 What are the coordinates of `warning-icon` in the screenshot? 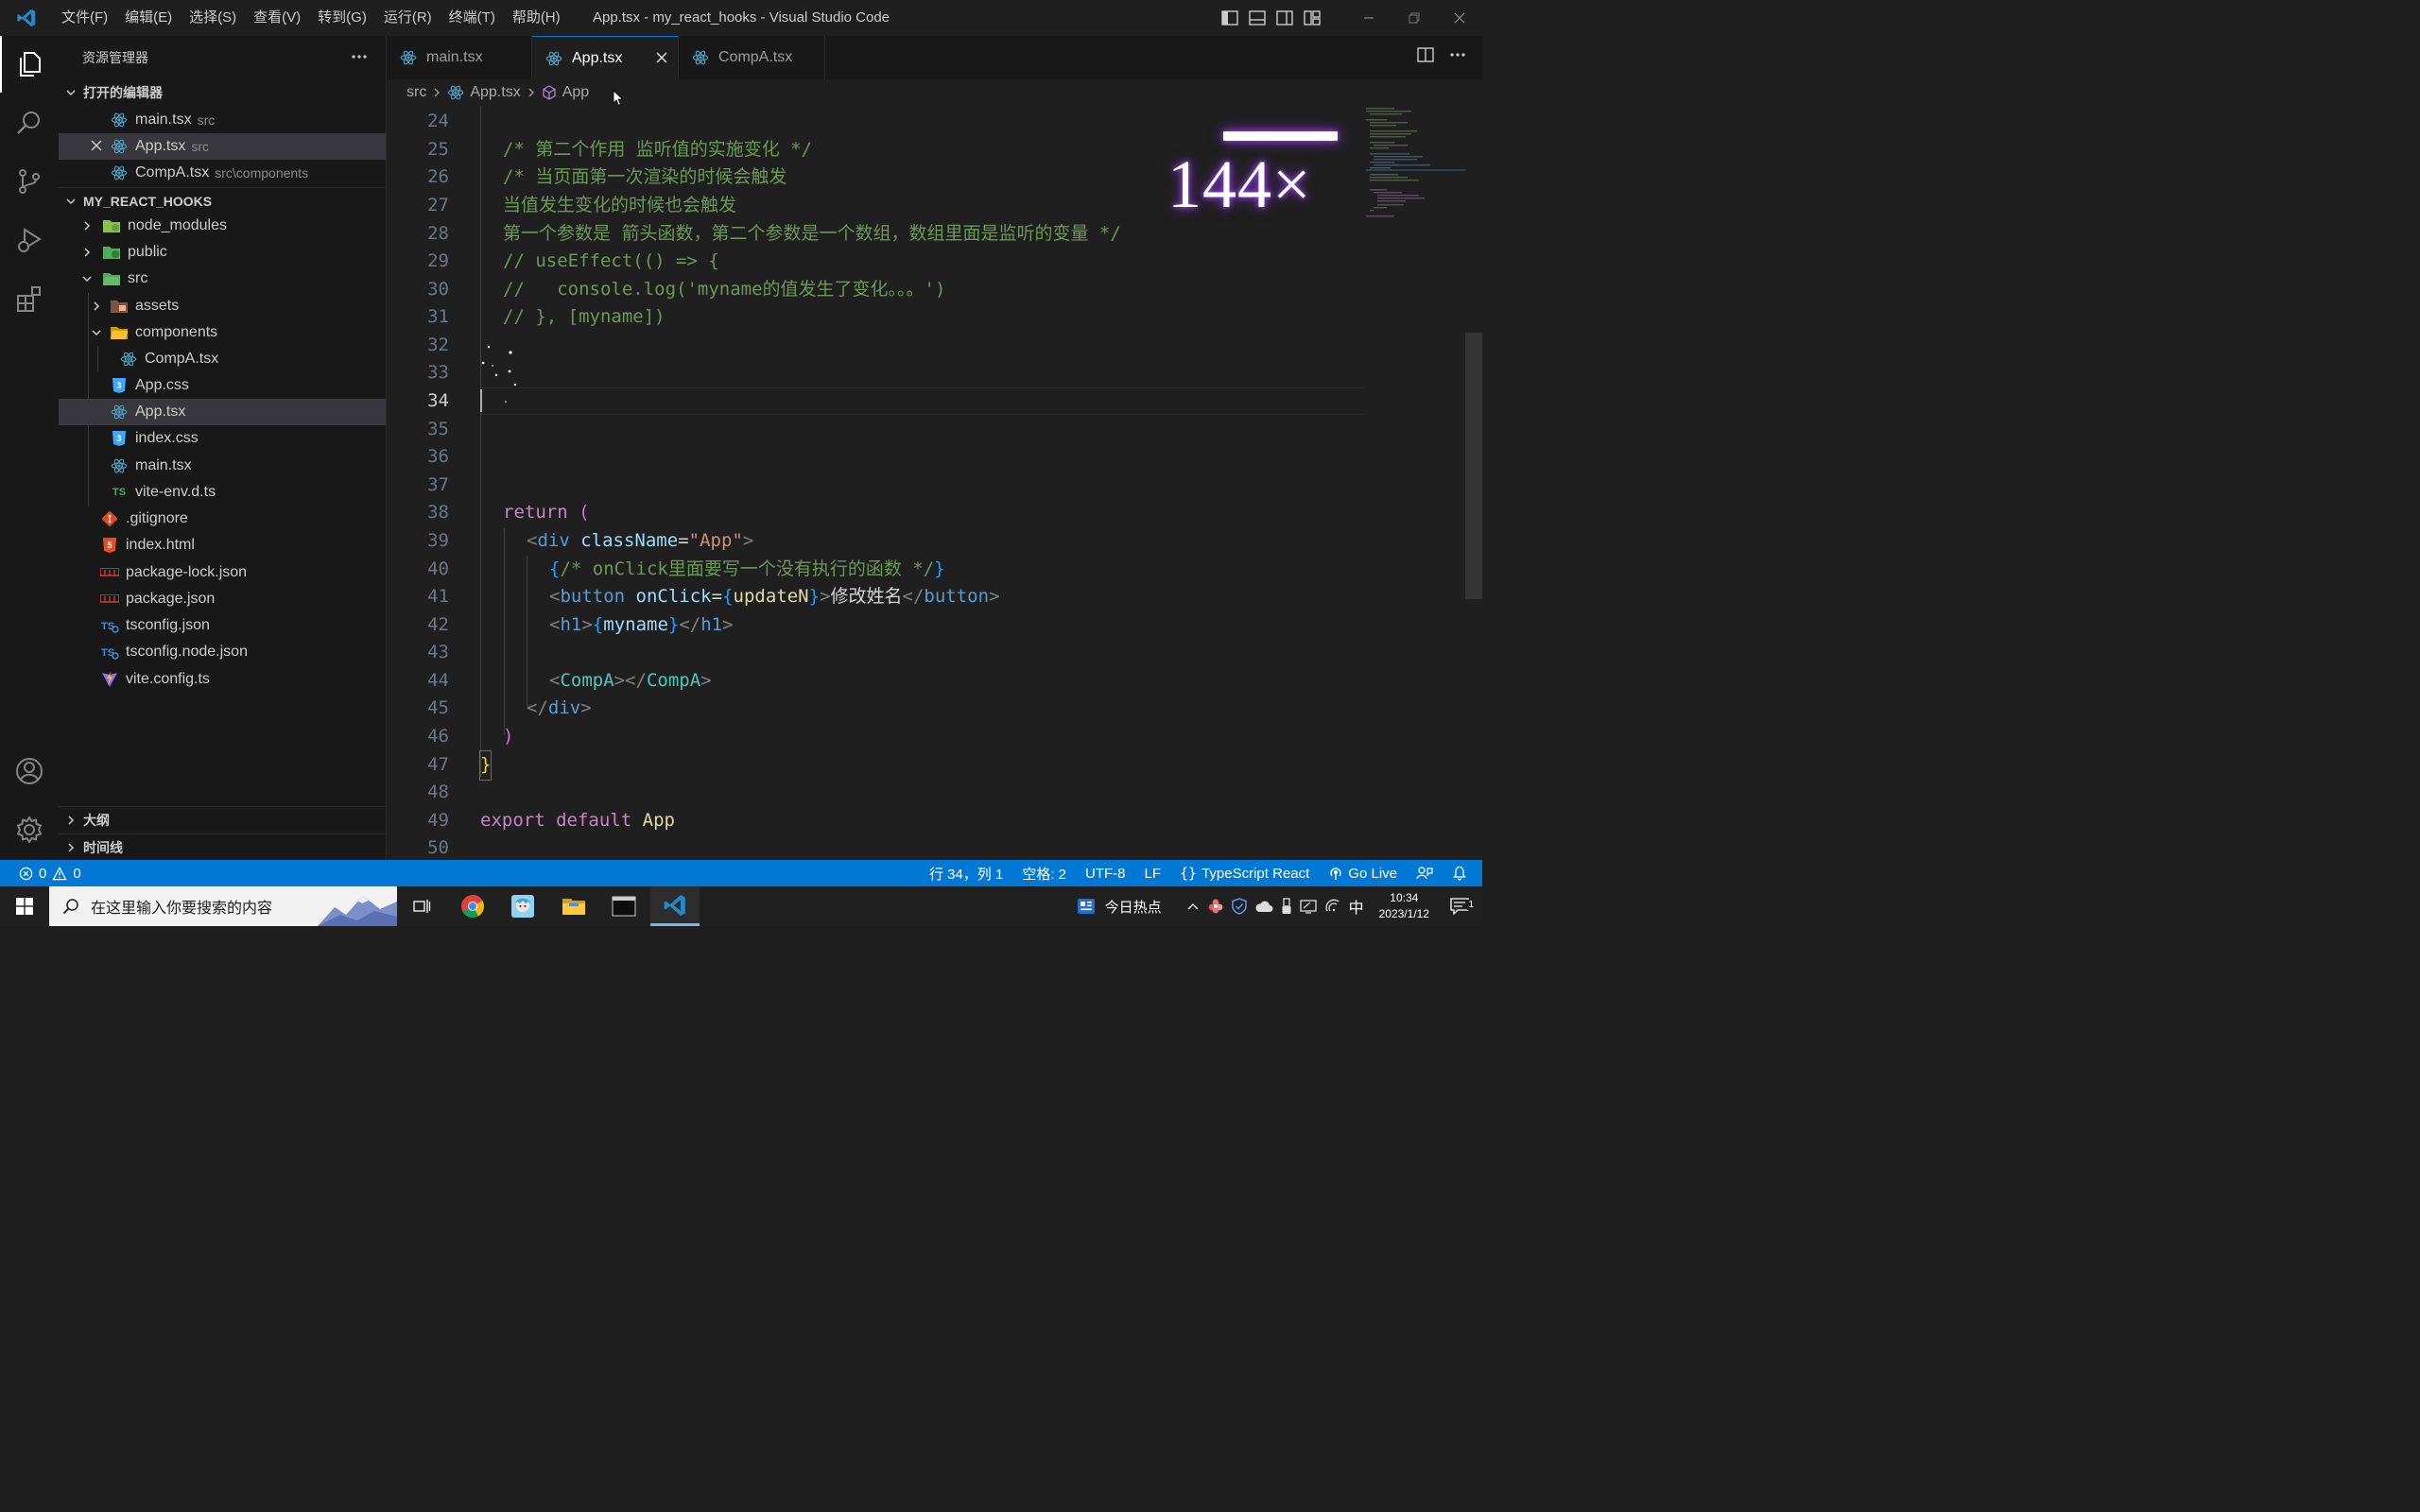 It's located at (60, 873).